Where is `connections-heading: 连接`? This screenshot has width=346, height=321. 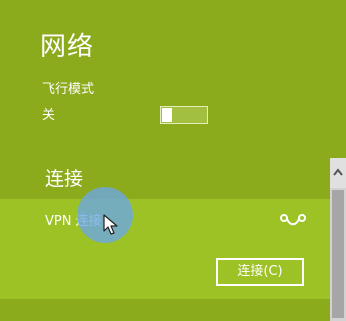 connections-heading: 连接 is located at coordinates (64, 179).